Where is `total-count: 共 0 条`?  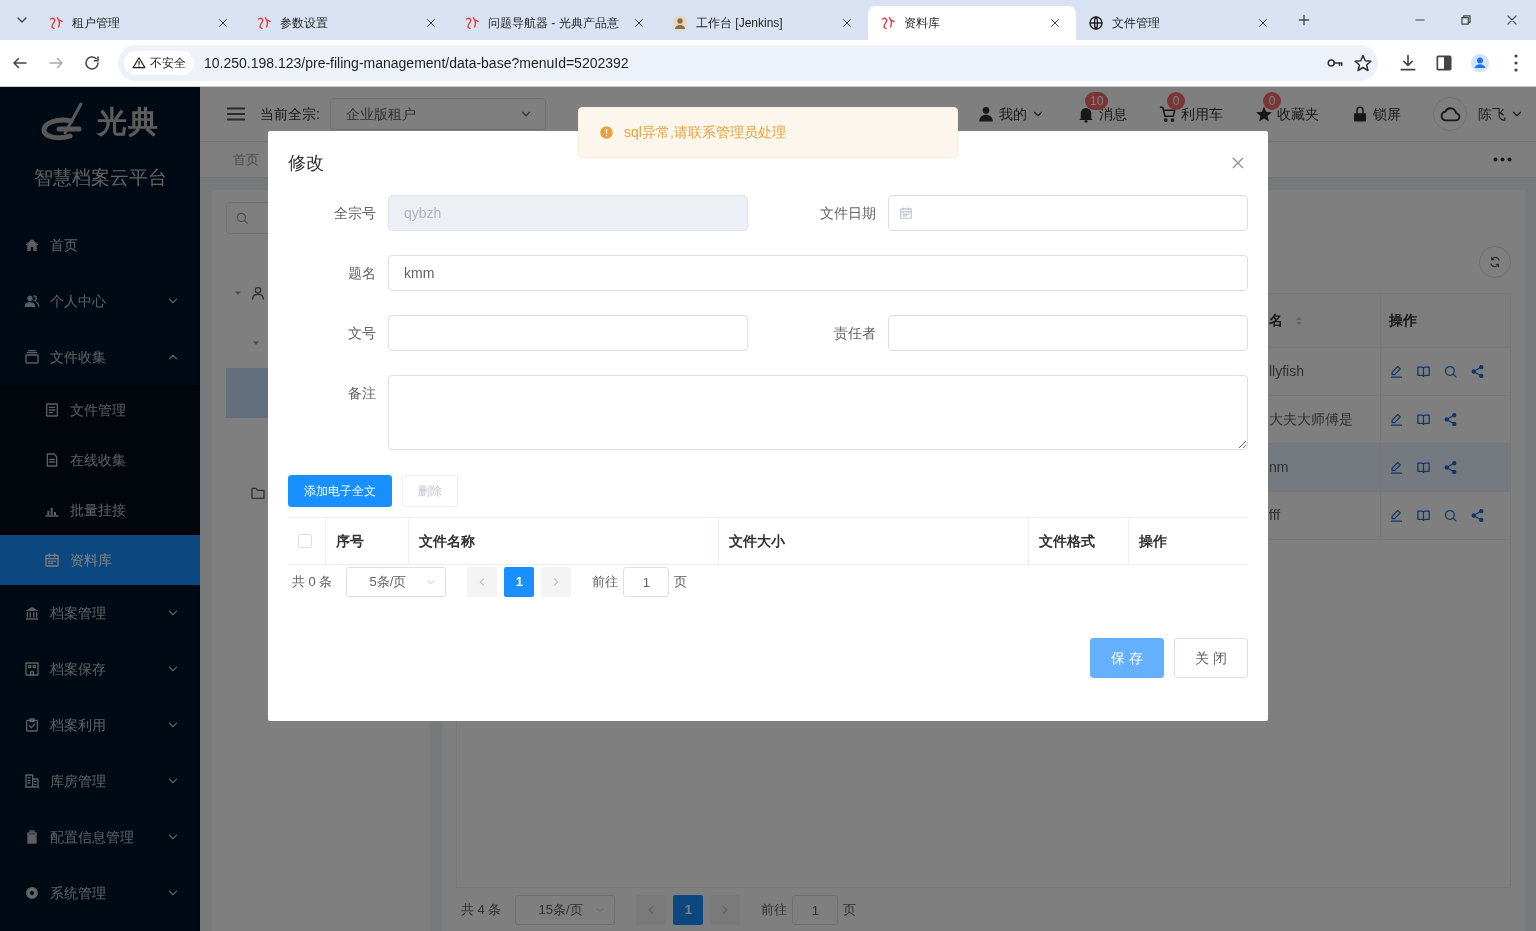 total-count: 共 0 条 is located at coordinates (312, 582).